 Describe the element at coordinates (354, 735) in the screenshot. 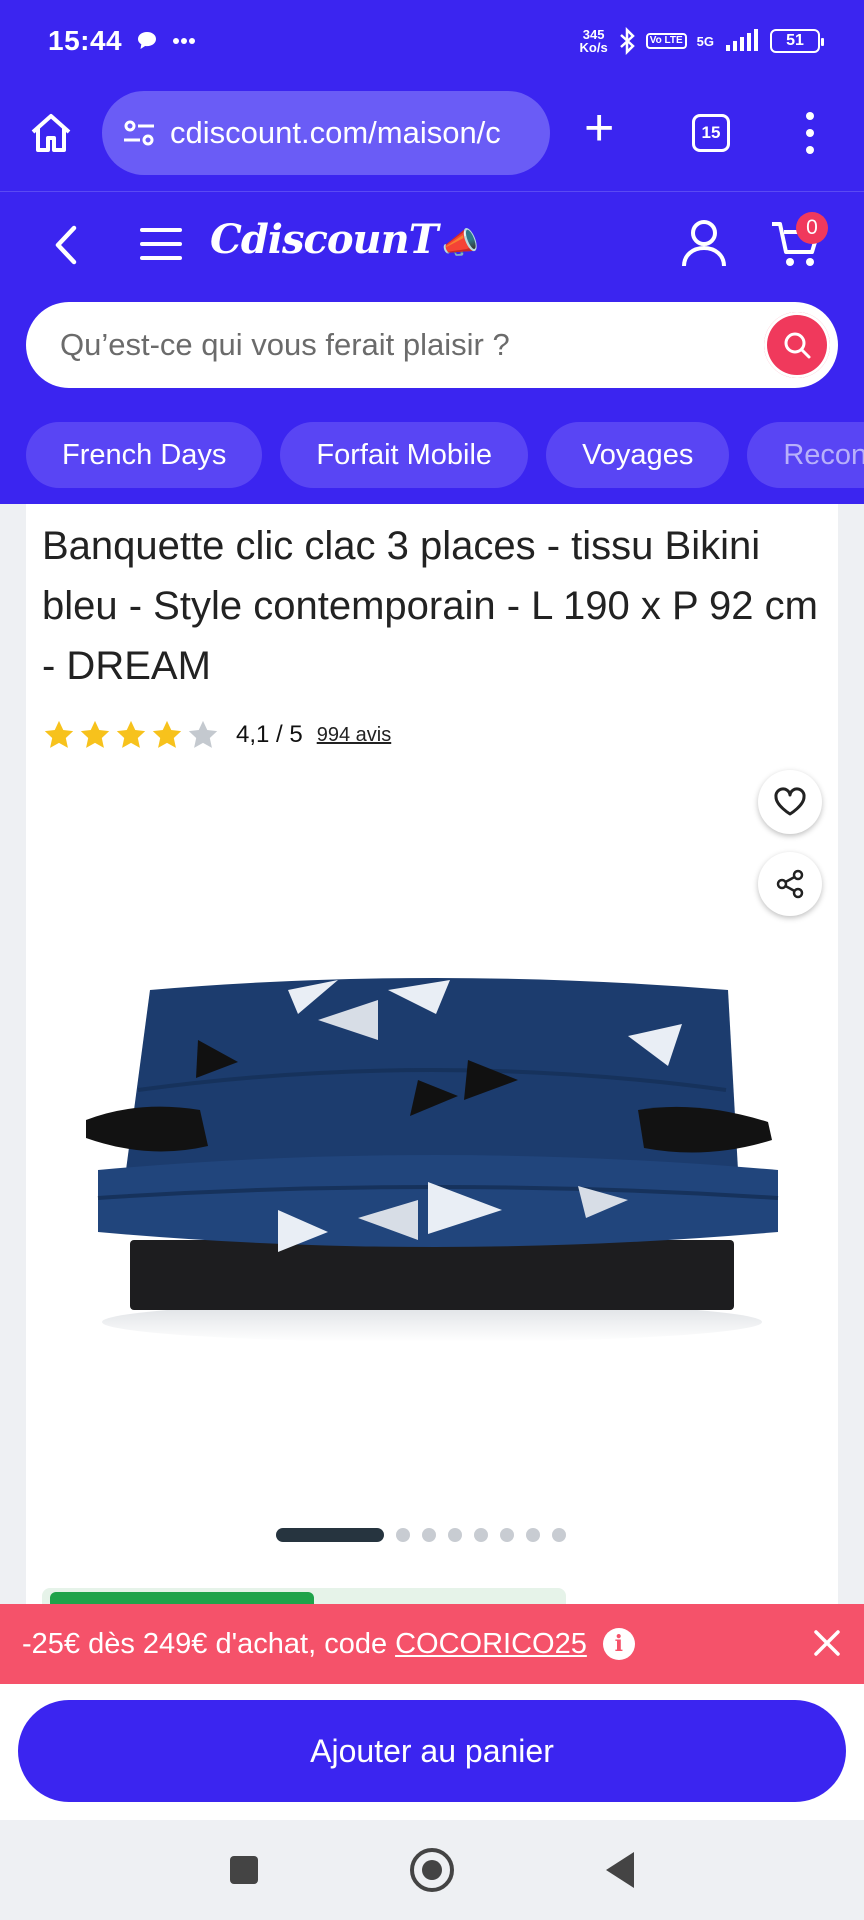

I see `reviews-link: 994 avis` at that location.